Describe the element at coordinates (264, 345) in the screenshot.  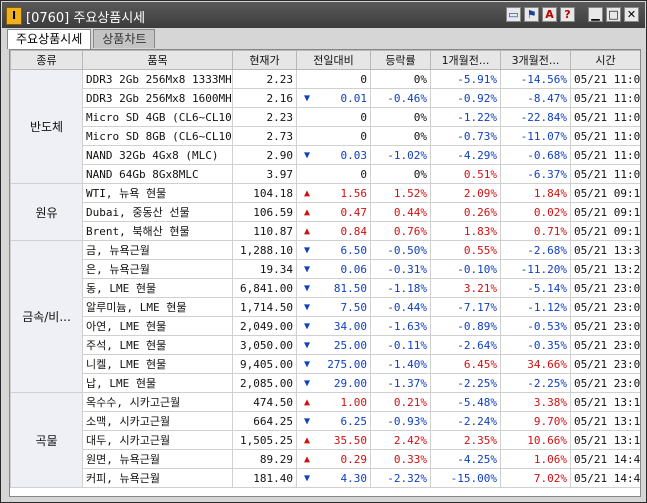
I see `current-price: 3,050.00` at that location.